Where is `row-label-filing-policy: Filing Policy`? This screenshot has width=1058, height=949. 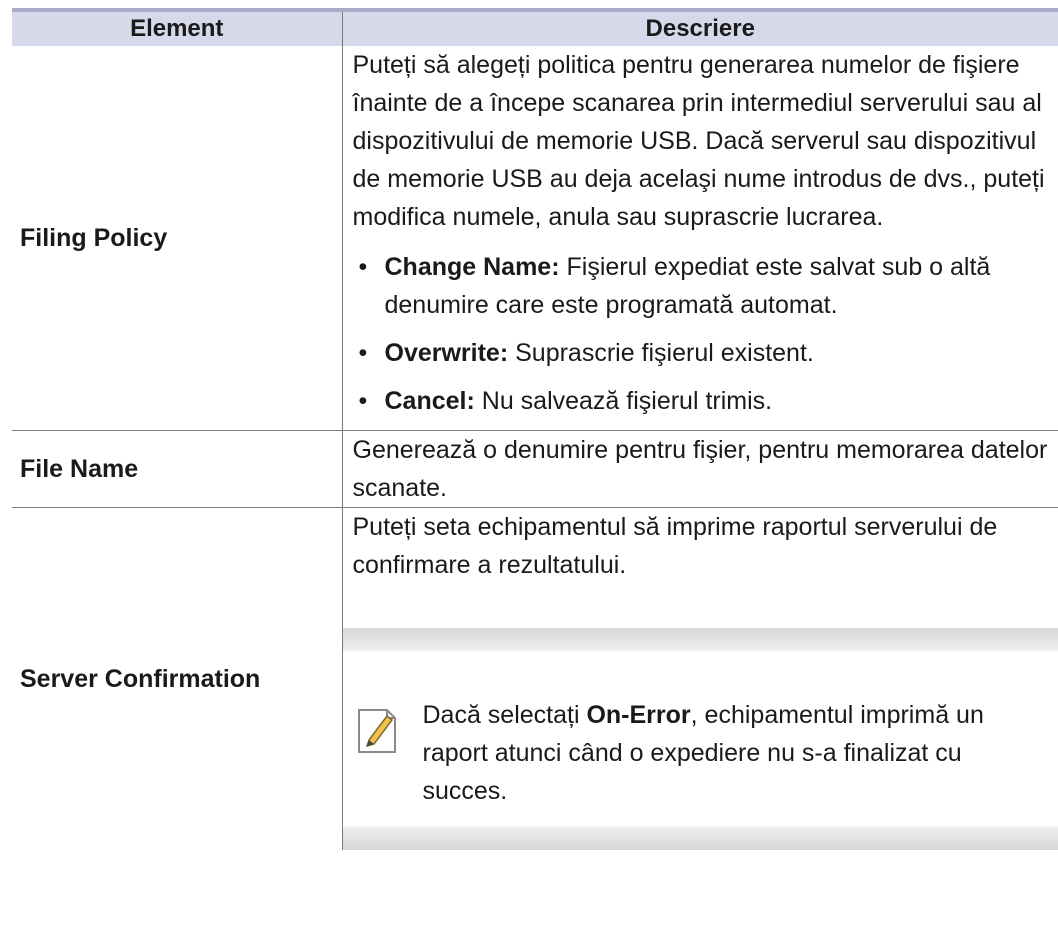 row-label-filing-policy: Filing Policy is located at coordinates (177, 238).